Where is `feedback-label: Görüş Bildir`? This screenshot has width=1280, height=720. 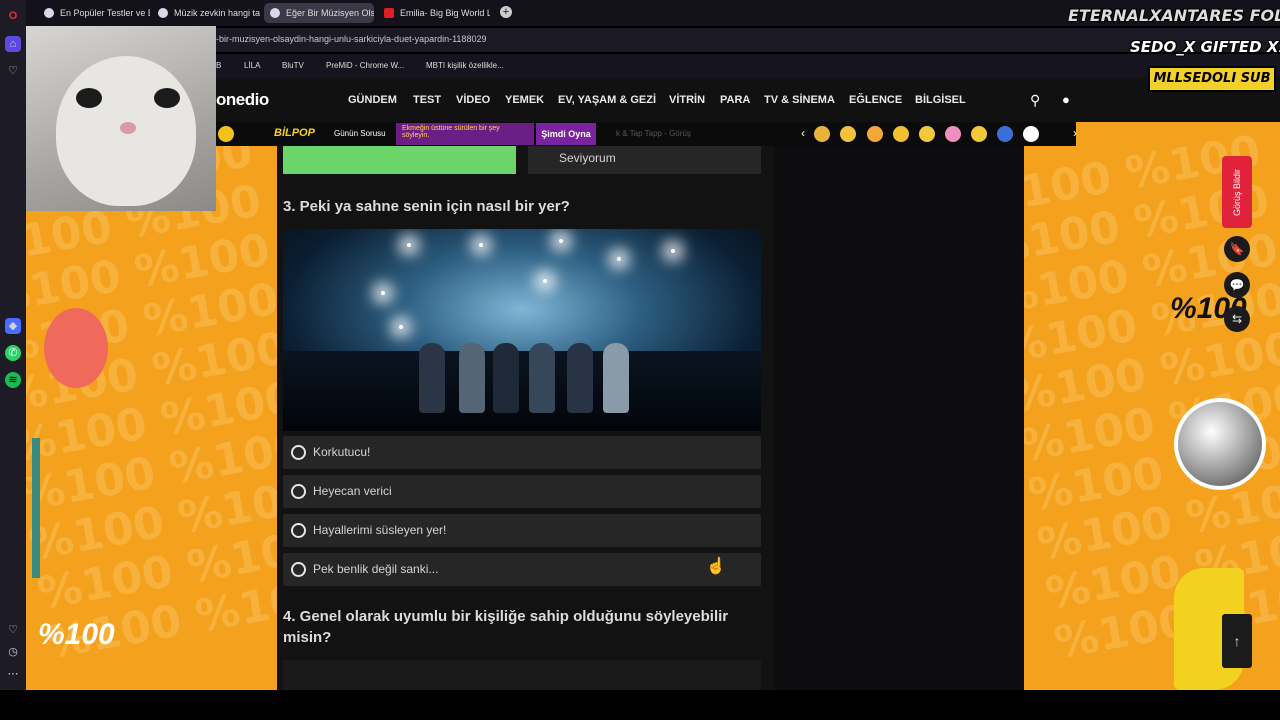 feedback-label: Görüş Bildir is located at coordinates (1237, 192).